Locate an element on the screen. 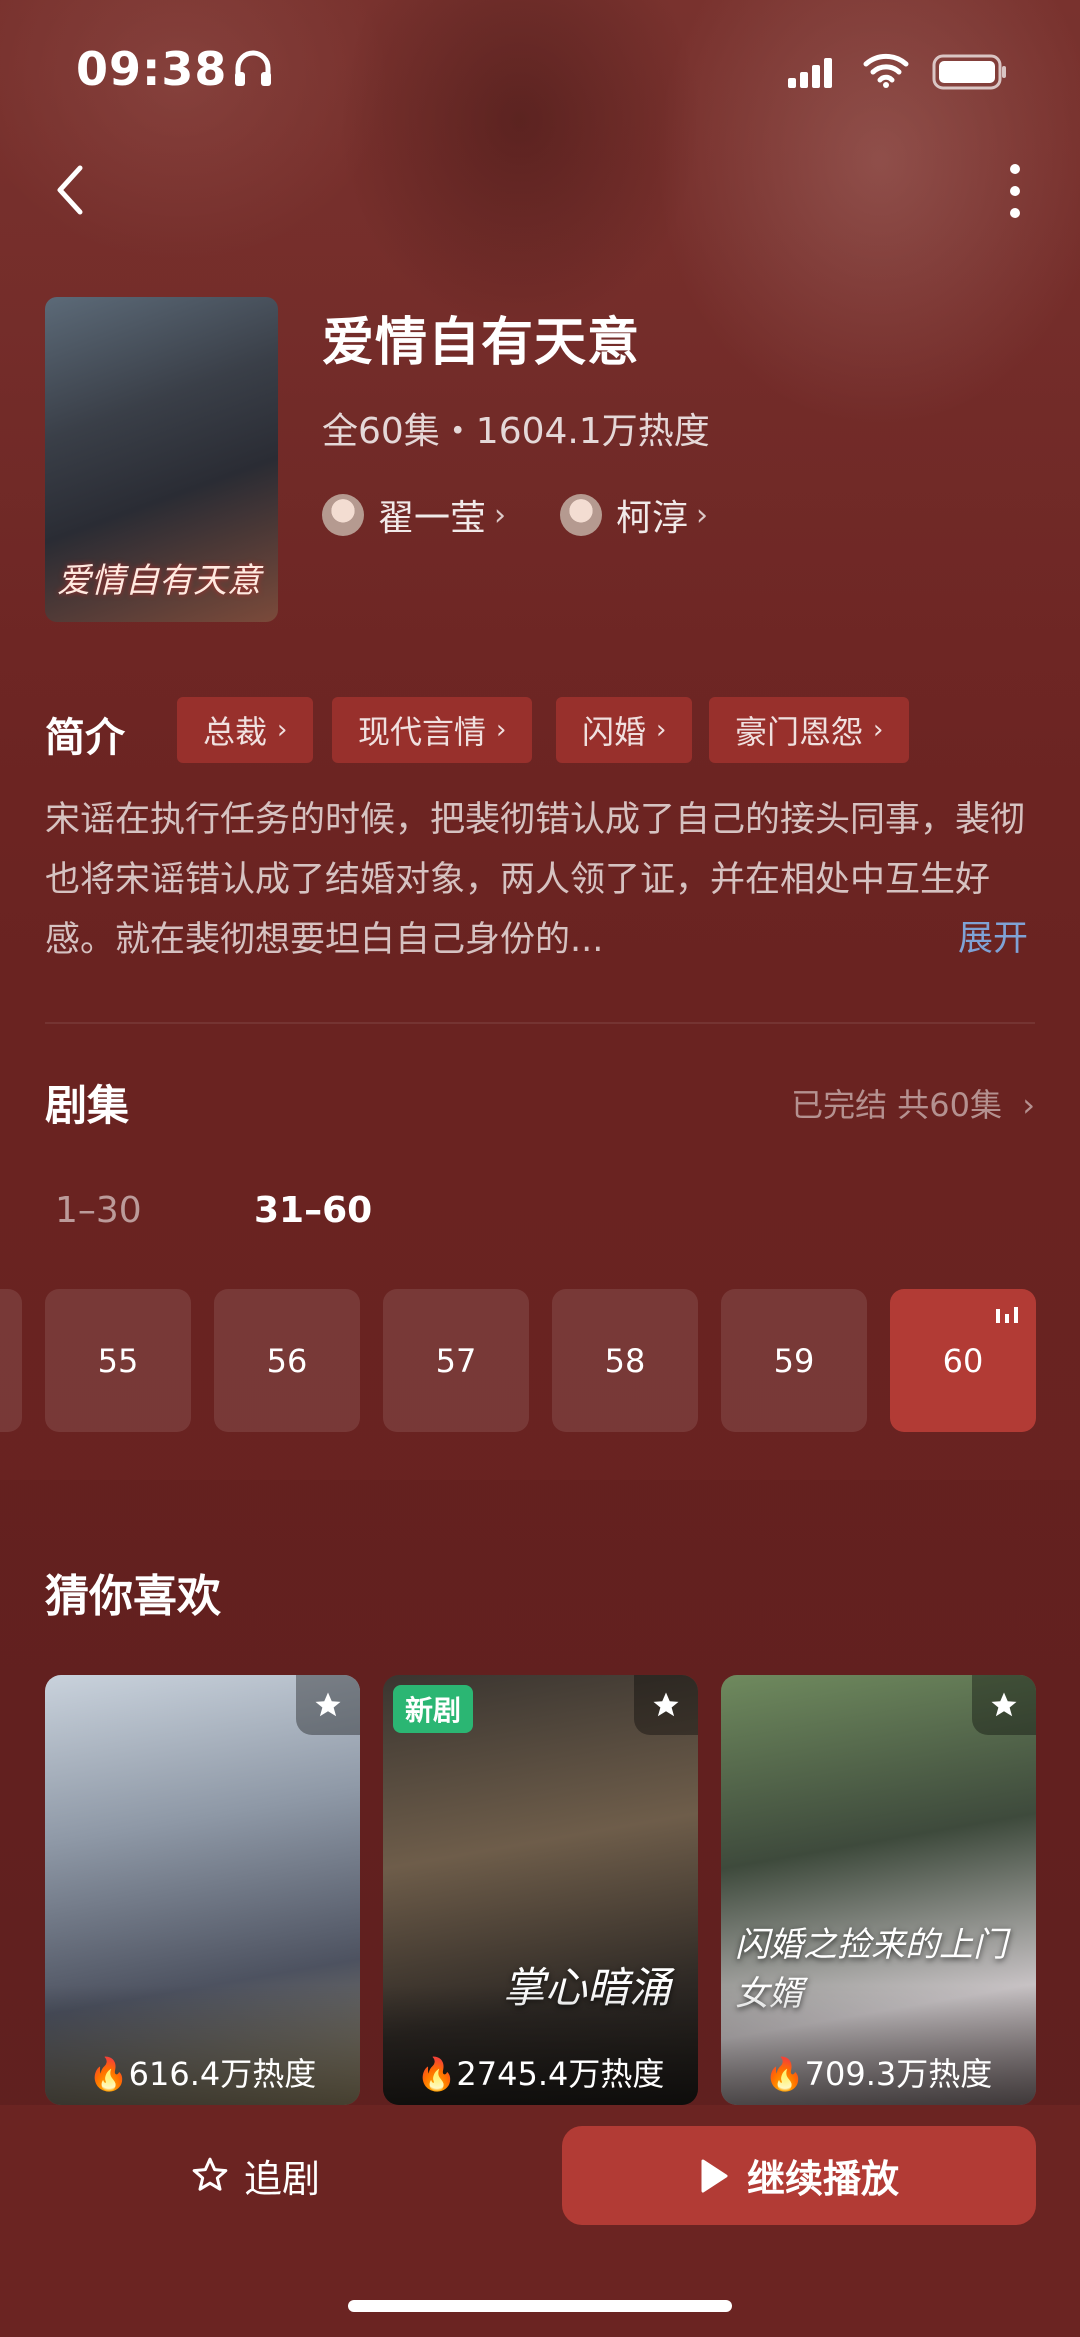  heat-value: 616.4万热度 is located at coordinates (222, 2074).